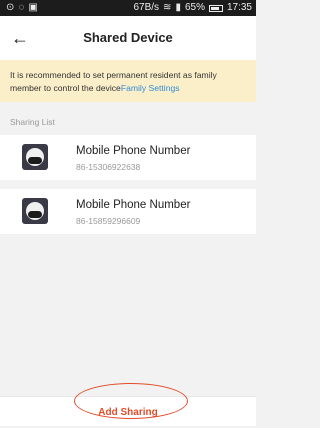  Describe the element at coordinates (128, 412) in the screenshot. I see `add-sharing-button: Add Sharing` at that location.